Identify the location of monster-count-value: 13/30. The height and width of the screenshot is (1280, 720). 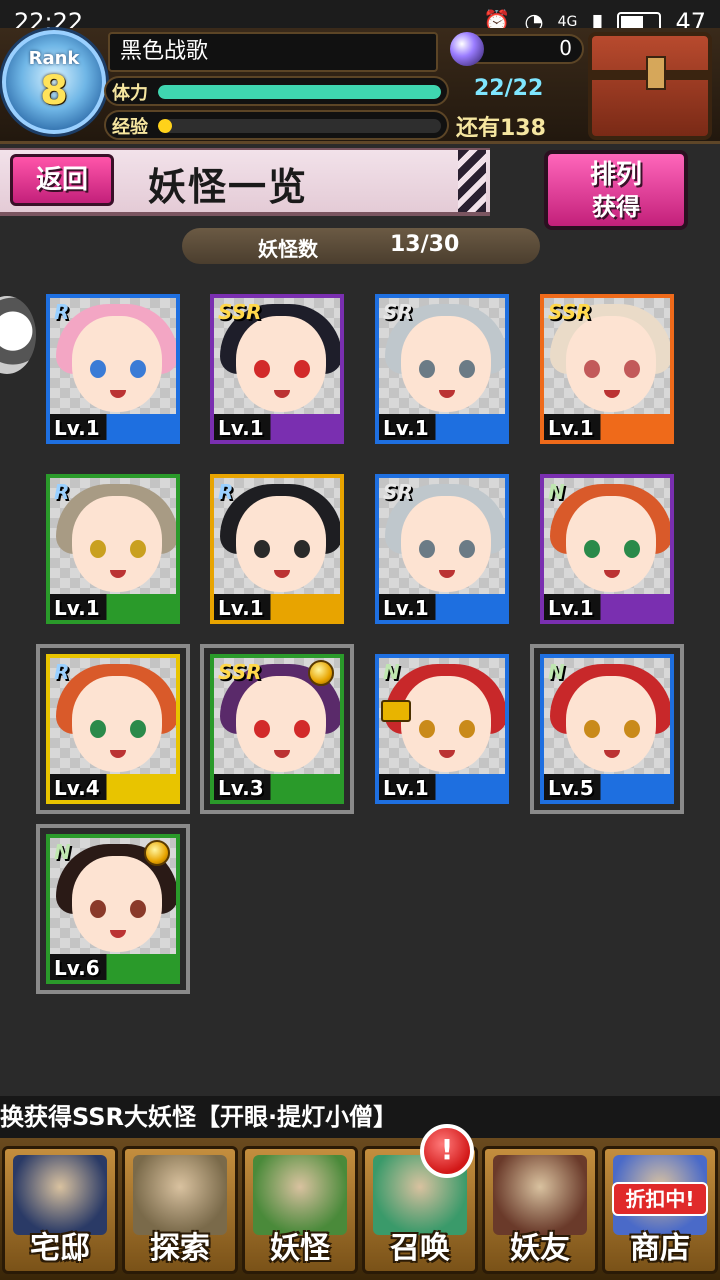
(425, 244).